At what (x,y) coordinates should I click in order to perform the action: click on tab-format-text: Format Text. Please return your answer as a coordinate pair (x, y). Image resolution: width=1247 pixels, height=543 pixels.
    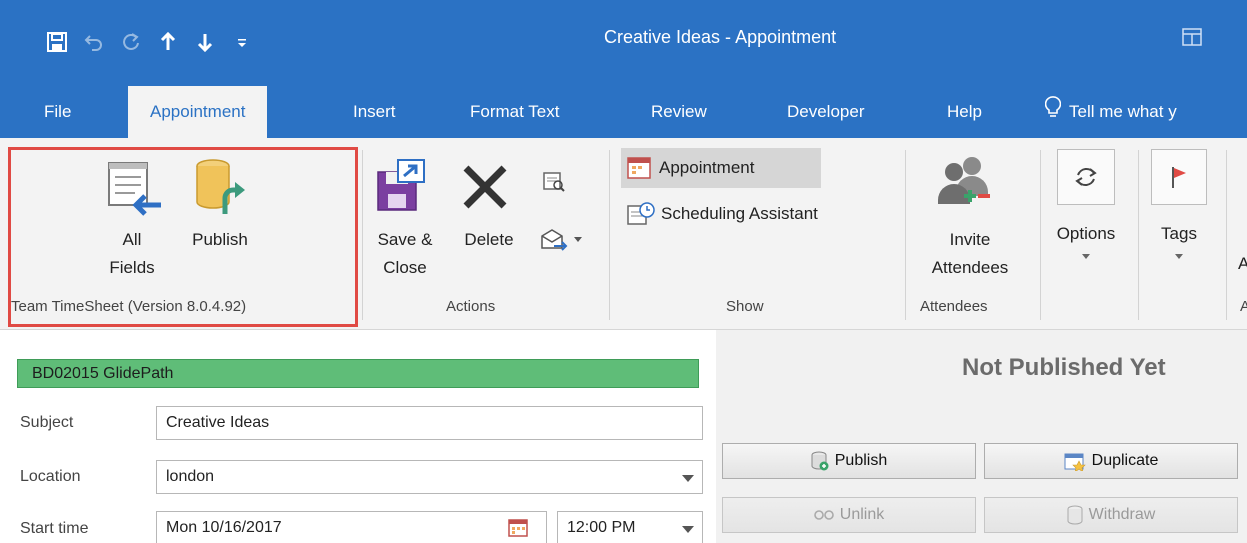
    Looking at the image, I should click on (514, 112).